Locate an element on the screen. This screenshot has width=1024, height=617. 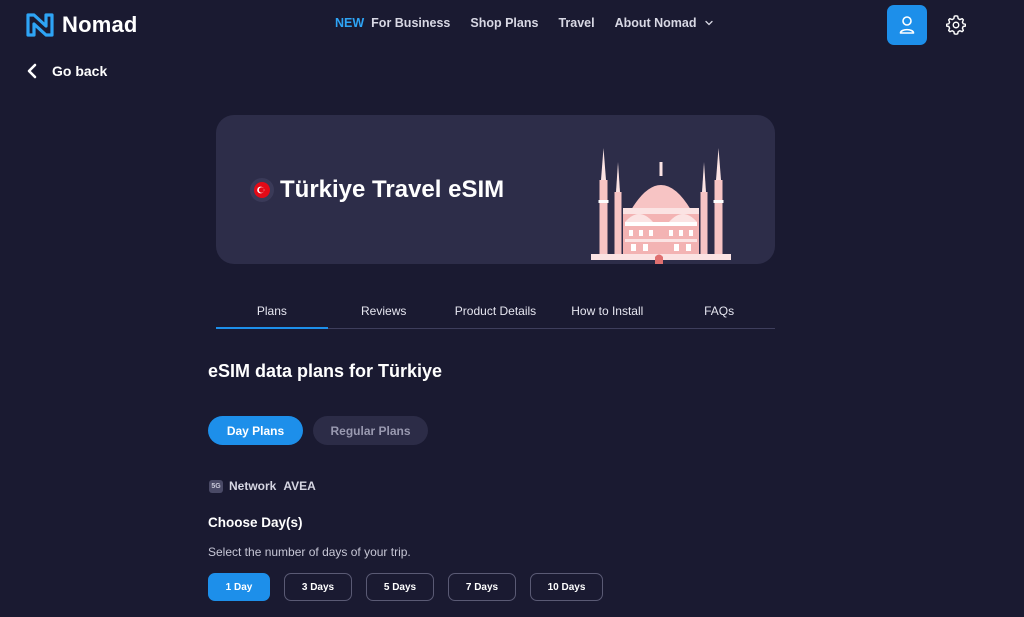
day-option-10: 10 Days is located at coordinates (566, 587).